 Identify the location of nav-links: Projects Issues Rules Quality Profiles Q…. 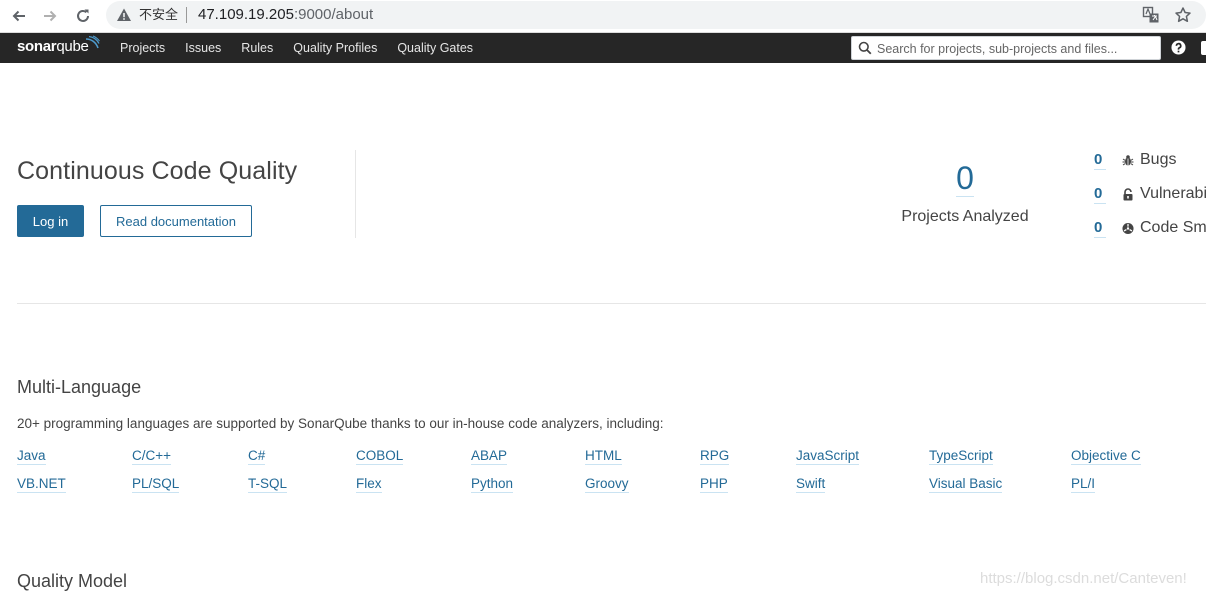
(306, 48).